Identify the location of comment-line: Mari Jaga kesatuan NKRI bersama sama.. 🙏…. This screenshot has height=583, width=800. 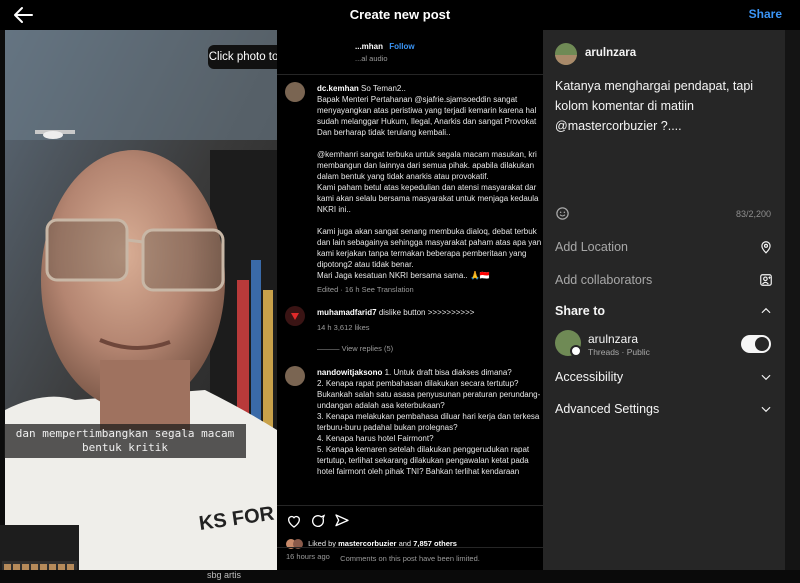
(403, 275).